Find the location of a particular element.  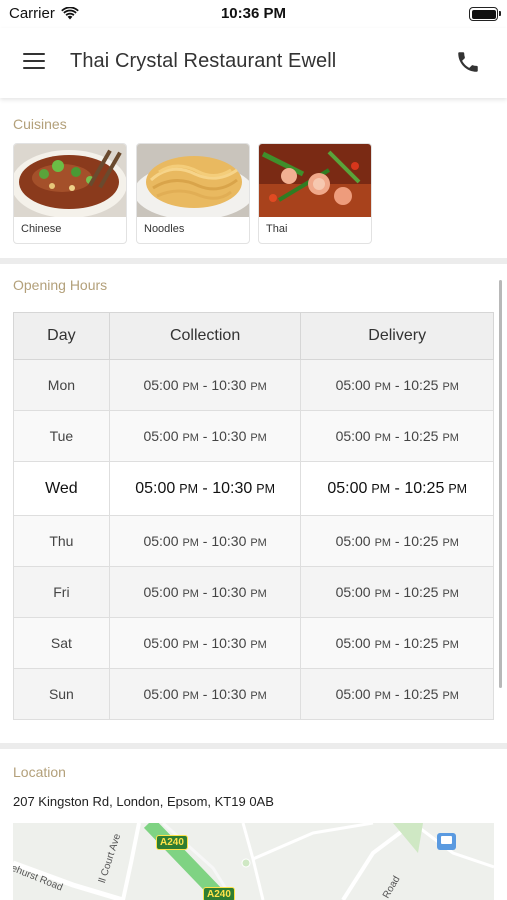

header-collection: Collection is located at coordinates (205, 336).